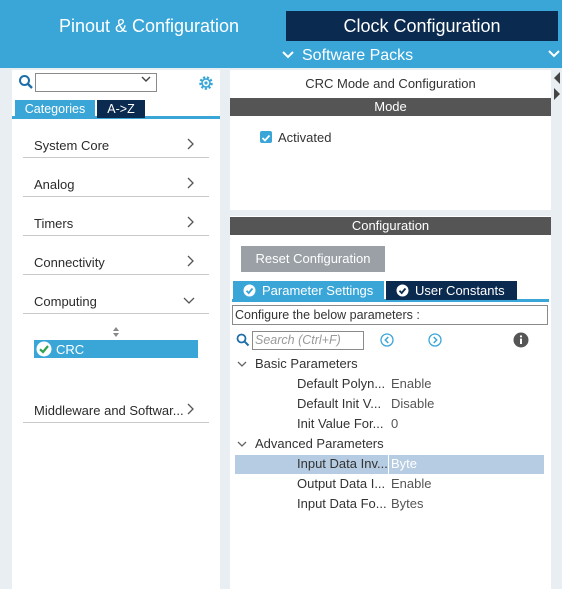 This screenshot has width=562, height=589. What do you see at coordinates (358, 55) in the screenshot?
I see `software-packs-label: Software Packs` at bounding box center [358, 55].